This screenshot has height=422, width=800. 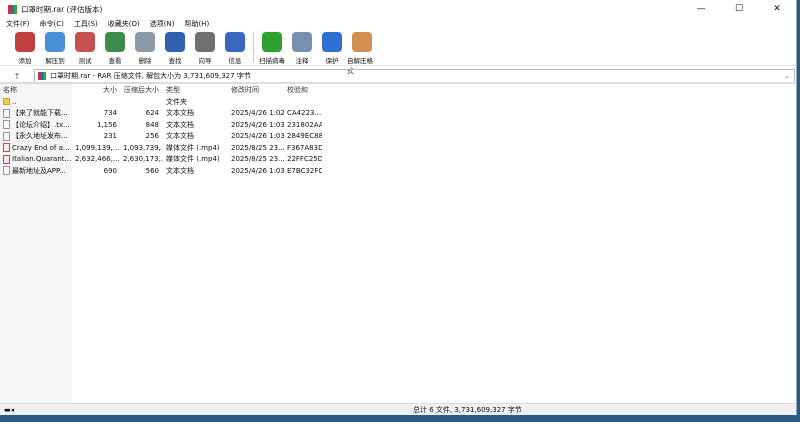 I want to click on toolbar-button-1: 解压到, so click(x=55, y=48).